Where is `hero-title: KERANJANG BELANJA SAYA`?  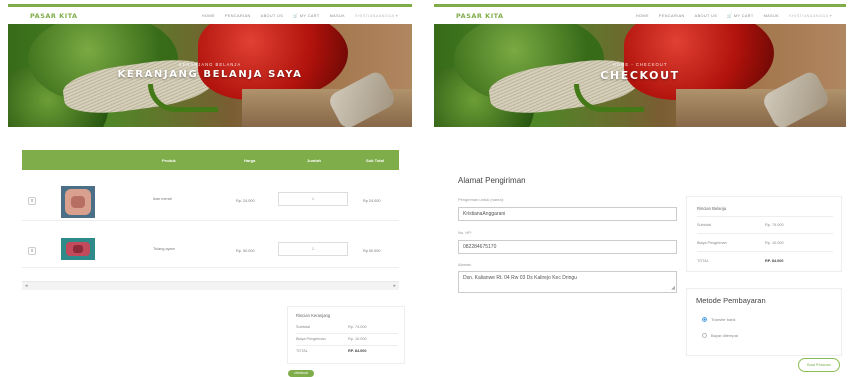 hero-title: KERANJANG BELANJA SAYA is located at coordinates (210, 74).